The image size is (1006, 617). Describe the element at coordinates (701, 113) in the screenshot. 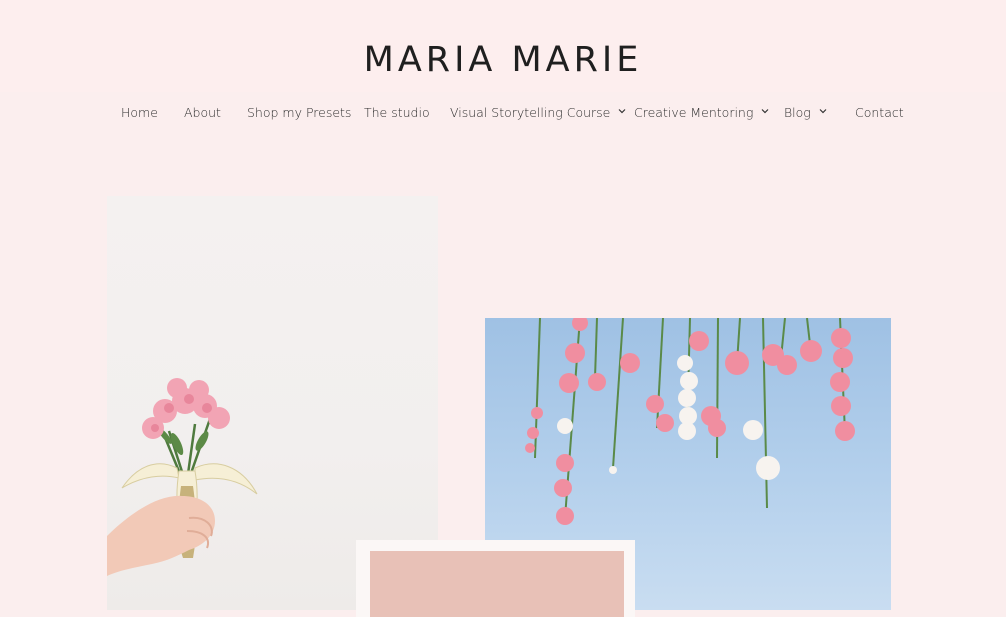

I see `nav-item-creative-mentoring: Creative Mentoring` at that location.